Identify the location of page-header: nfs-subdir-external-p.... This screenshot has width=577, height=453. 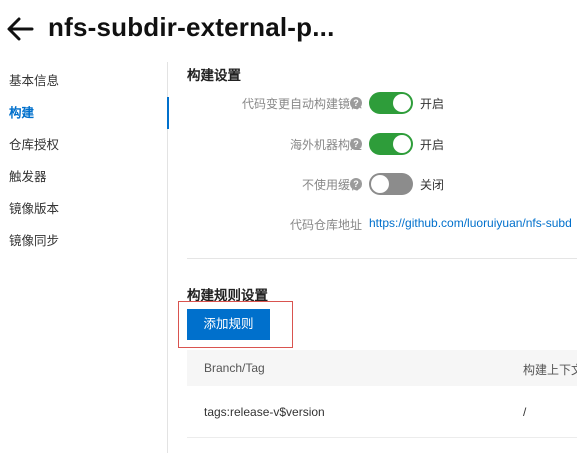
(288, 29).